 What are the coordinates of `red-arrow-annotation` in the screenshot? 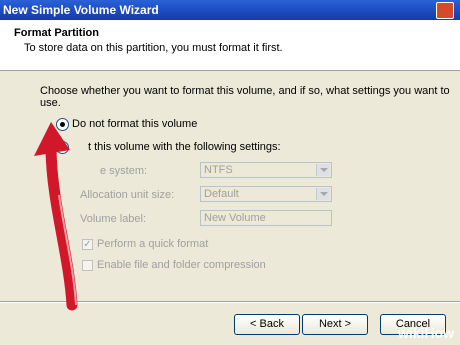 It's located at (56, 216).